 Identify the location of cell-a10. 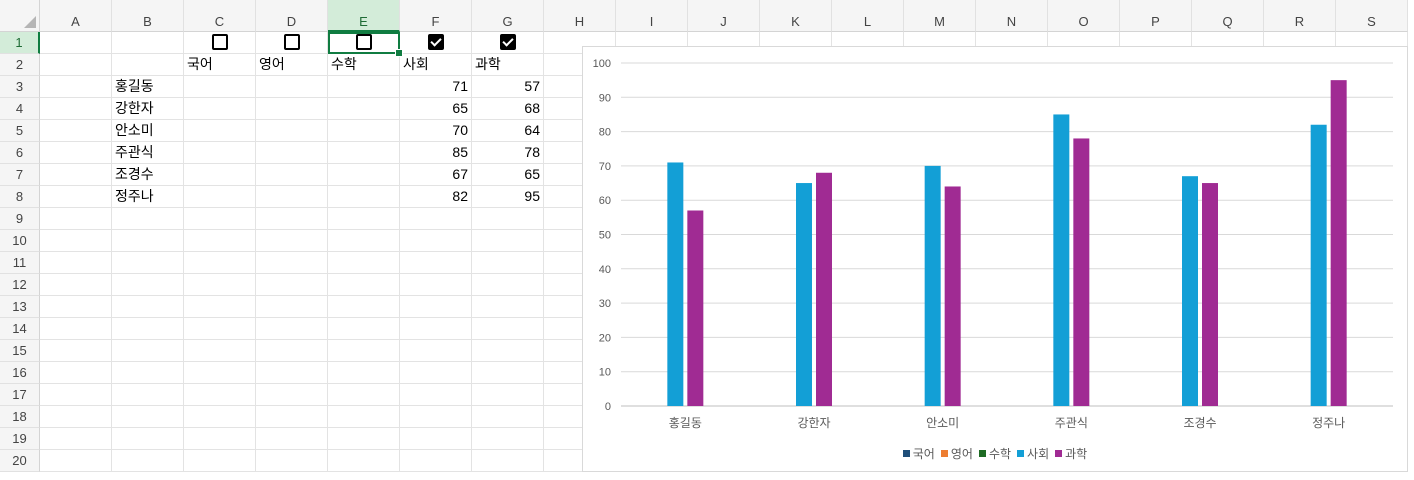
(76, 241).